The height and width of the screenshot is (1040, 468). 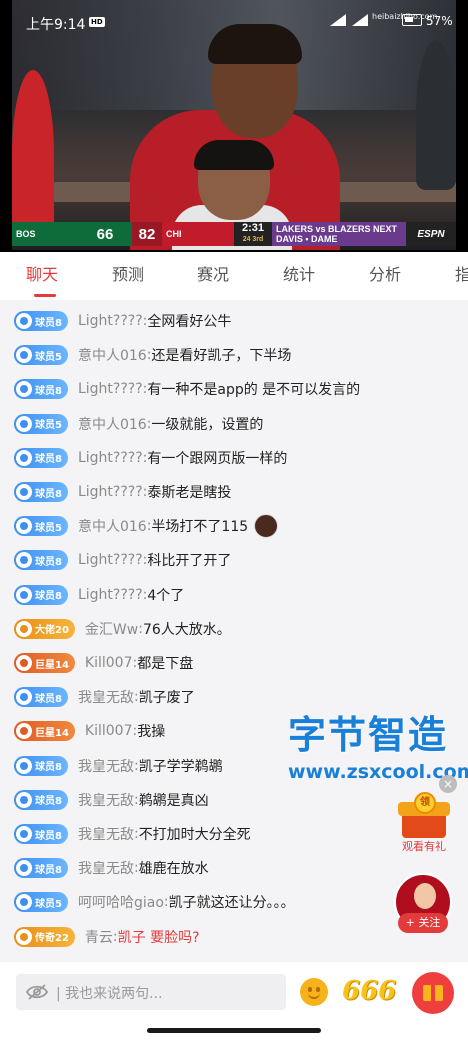 What do you see at coordinates (299, 276) in the screenshot?
I see `tab-stats: 统计` at bounding box center [299, 276].